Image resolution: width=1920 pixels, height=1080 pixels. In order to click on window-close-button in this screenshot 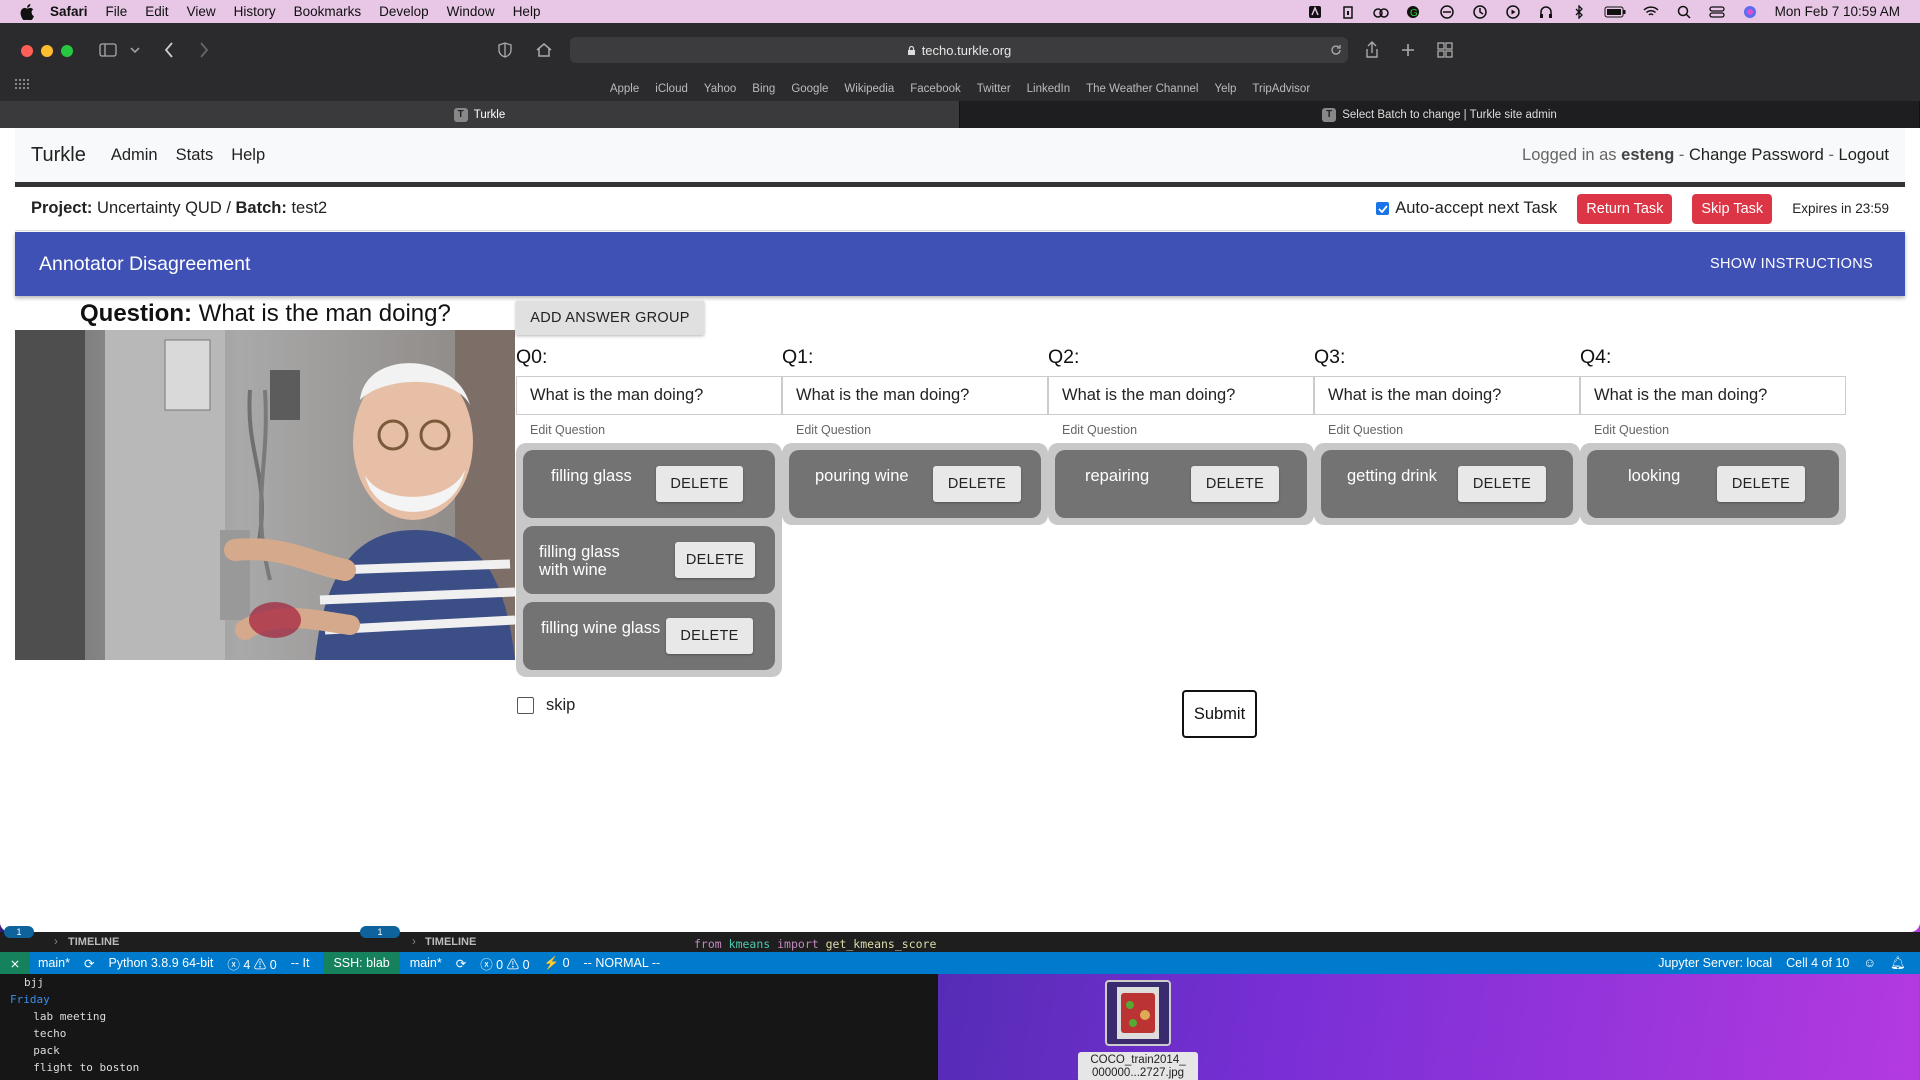, I will do `click(27, 51)`.